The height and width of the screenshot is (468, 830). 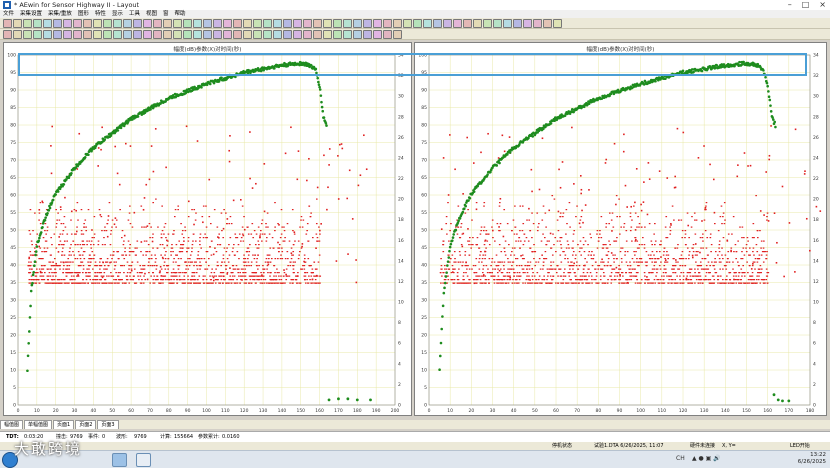 I want to click on menu-file: 文件, so click(x=8, y=14).